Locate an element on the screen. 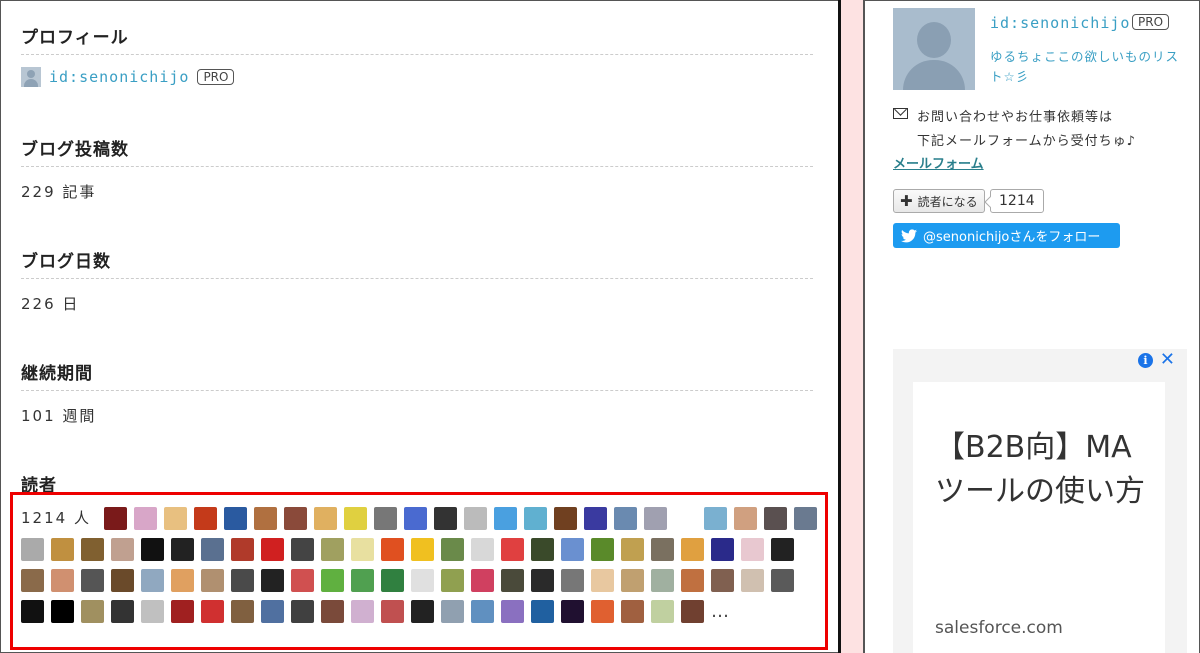 Image resolution: width=1200 pixels, height=653 pixels. pro-badge: PRO is located at coordinates (216, 77).